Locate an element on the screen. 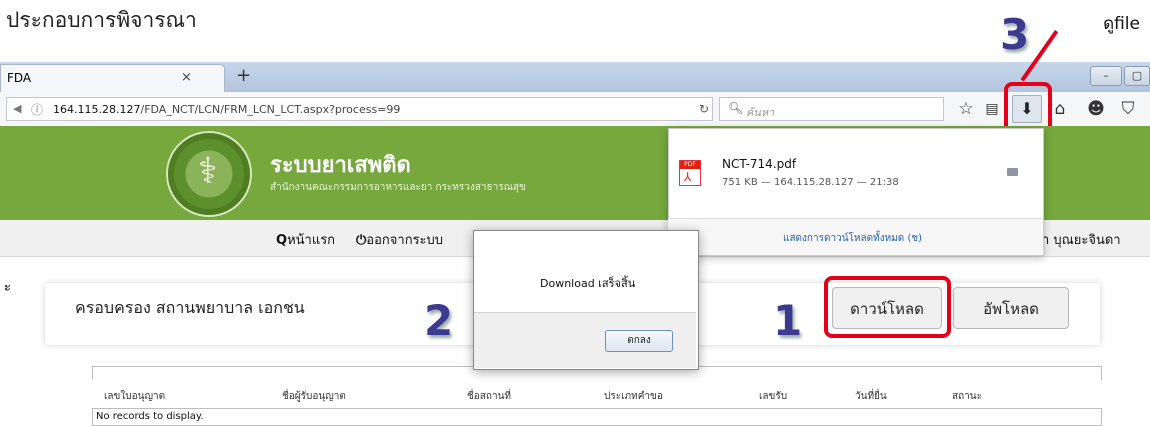 This screenshot has width=1150, height=426. pocket-icon: ⛉ is located at coordinates (1128, 109).